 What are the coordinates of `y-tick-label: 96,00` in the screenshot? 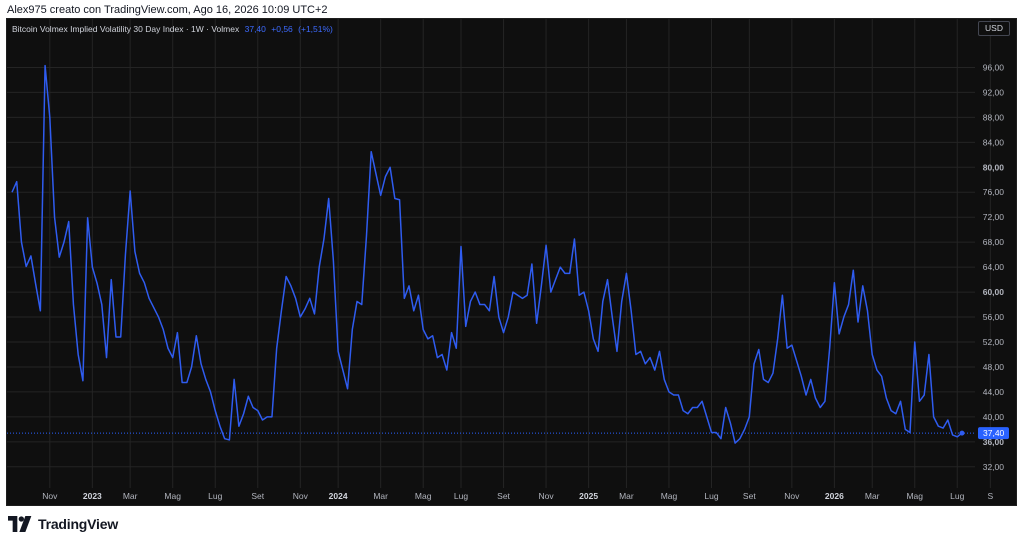 It's located at (994, 67).